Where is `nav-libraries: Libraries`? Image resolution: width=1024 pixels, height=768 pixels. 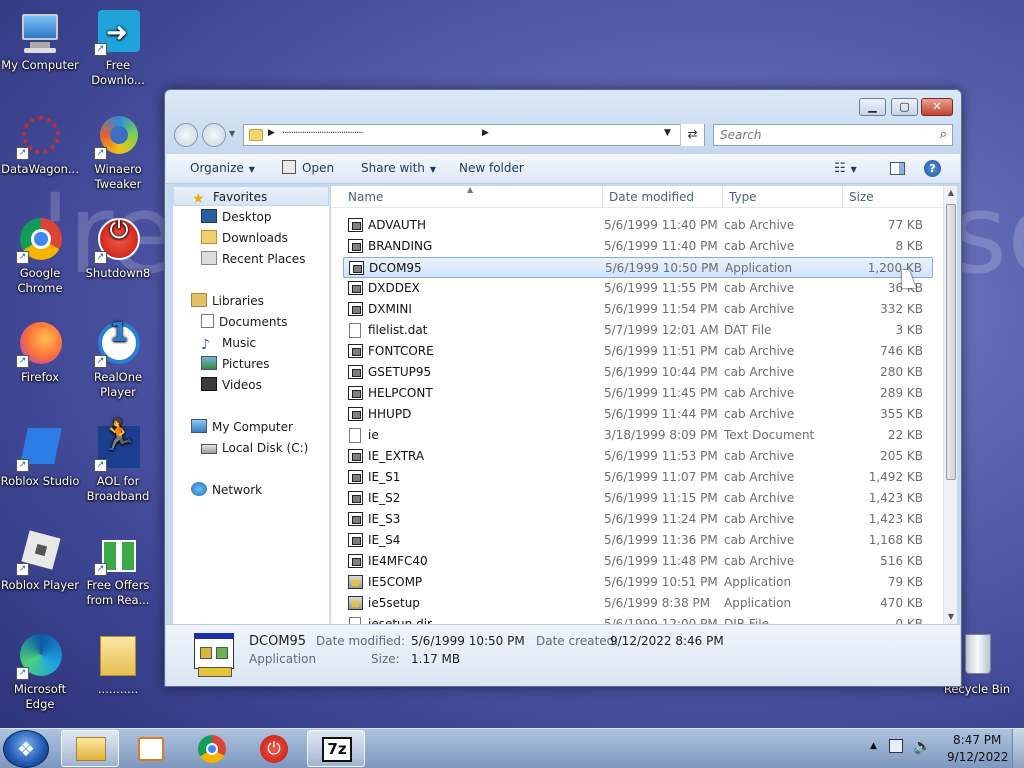
nav-libraries: Libraries is located at coordinates (227, 301).